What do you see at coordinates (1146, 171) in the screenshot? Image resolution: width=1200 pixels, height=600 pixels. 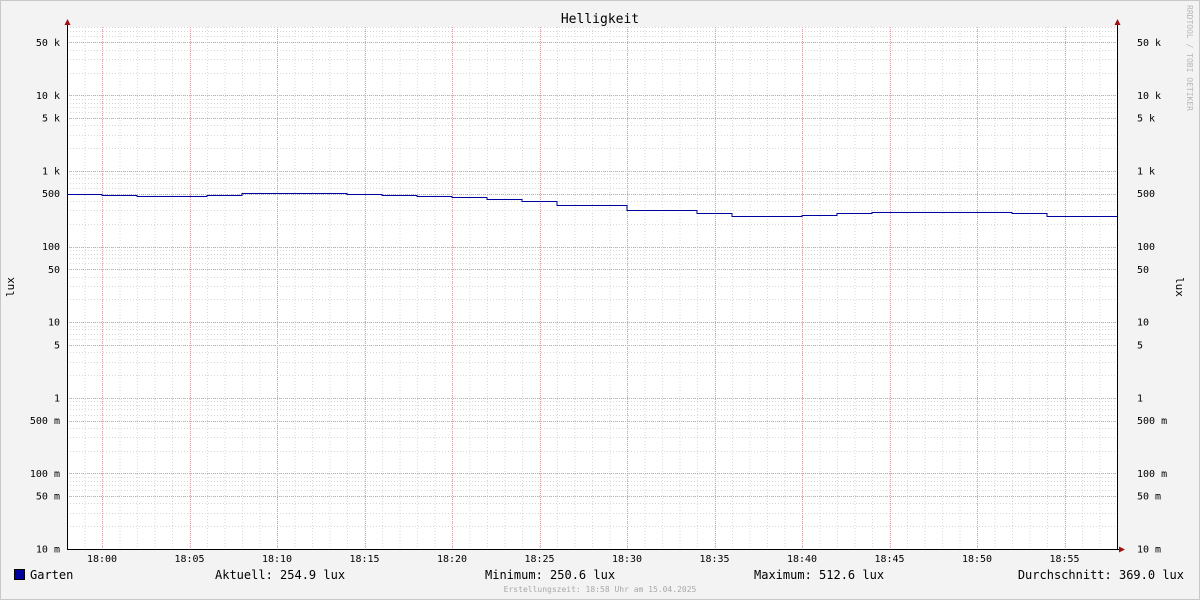 I see `y-tick-label-right: 1 k` at bounding box center [1146, 171].